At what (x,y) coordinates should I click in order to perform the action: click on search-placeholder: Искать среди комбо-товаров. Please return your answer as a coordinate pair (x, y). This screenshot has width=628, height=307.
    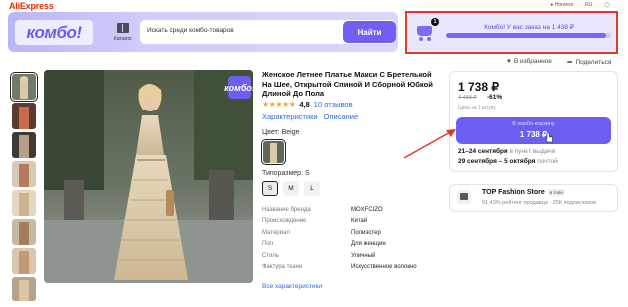
    Looking at the image, I should click on (190, 30).